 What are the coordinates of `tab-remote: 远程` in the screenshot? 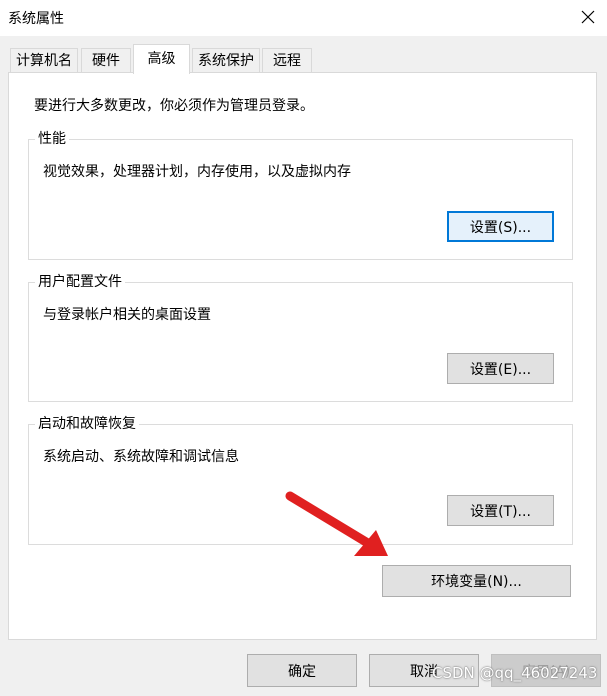 It's located at (287, 60).